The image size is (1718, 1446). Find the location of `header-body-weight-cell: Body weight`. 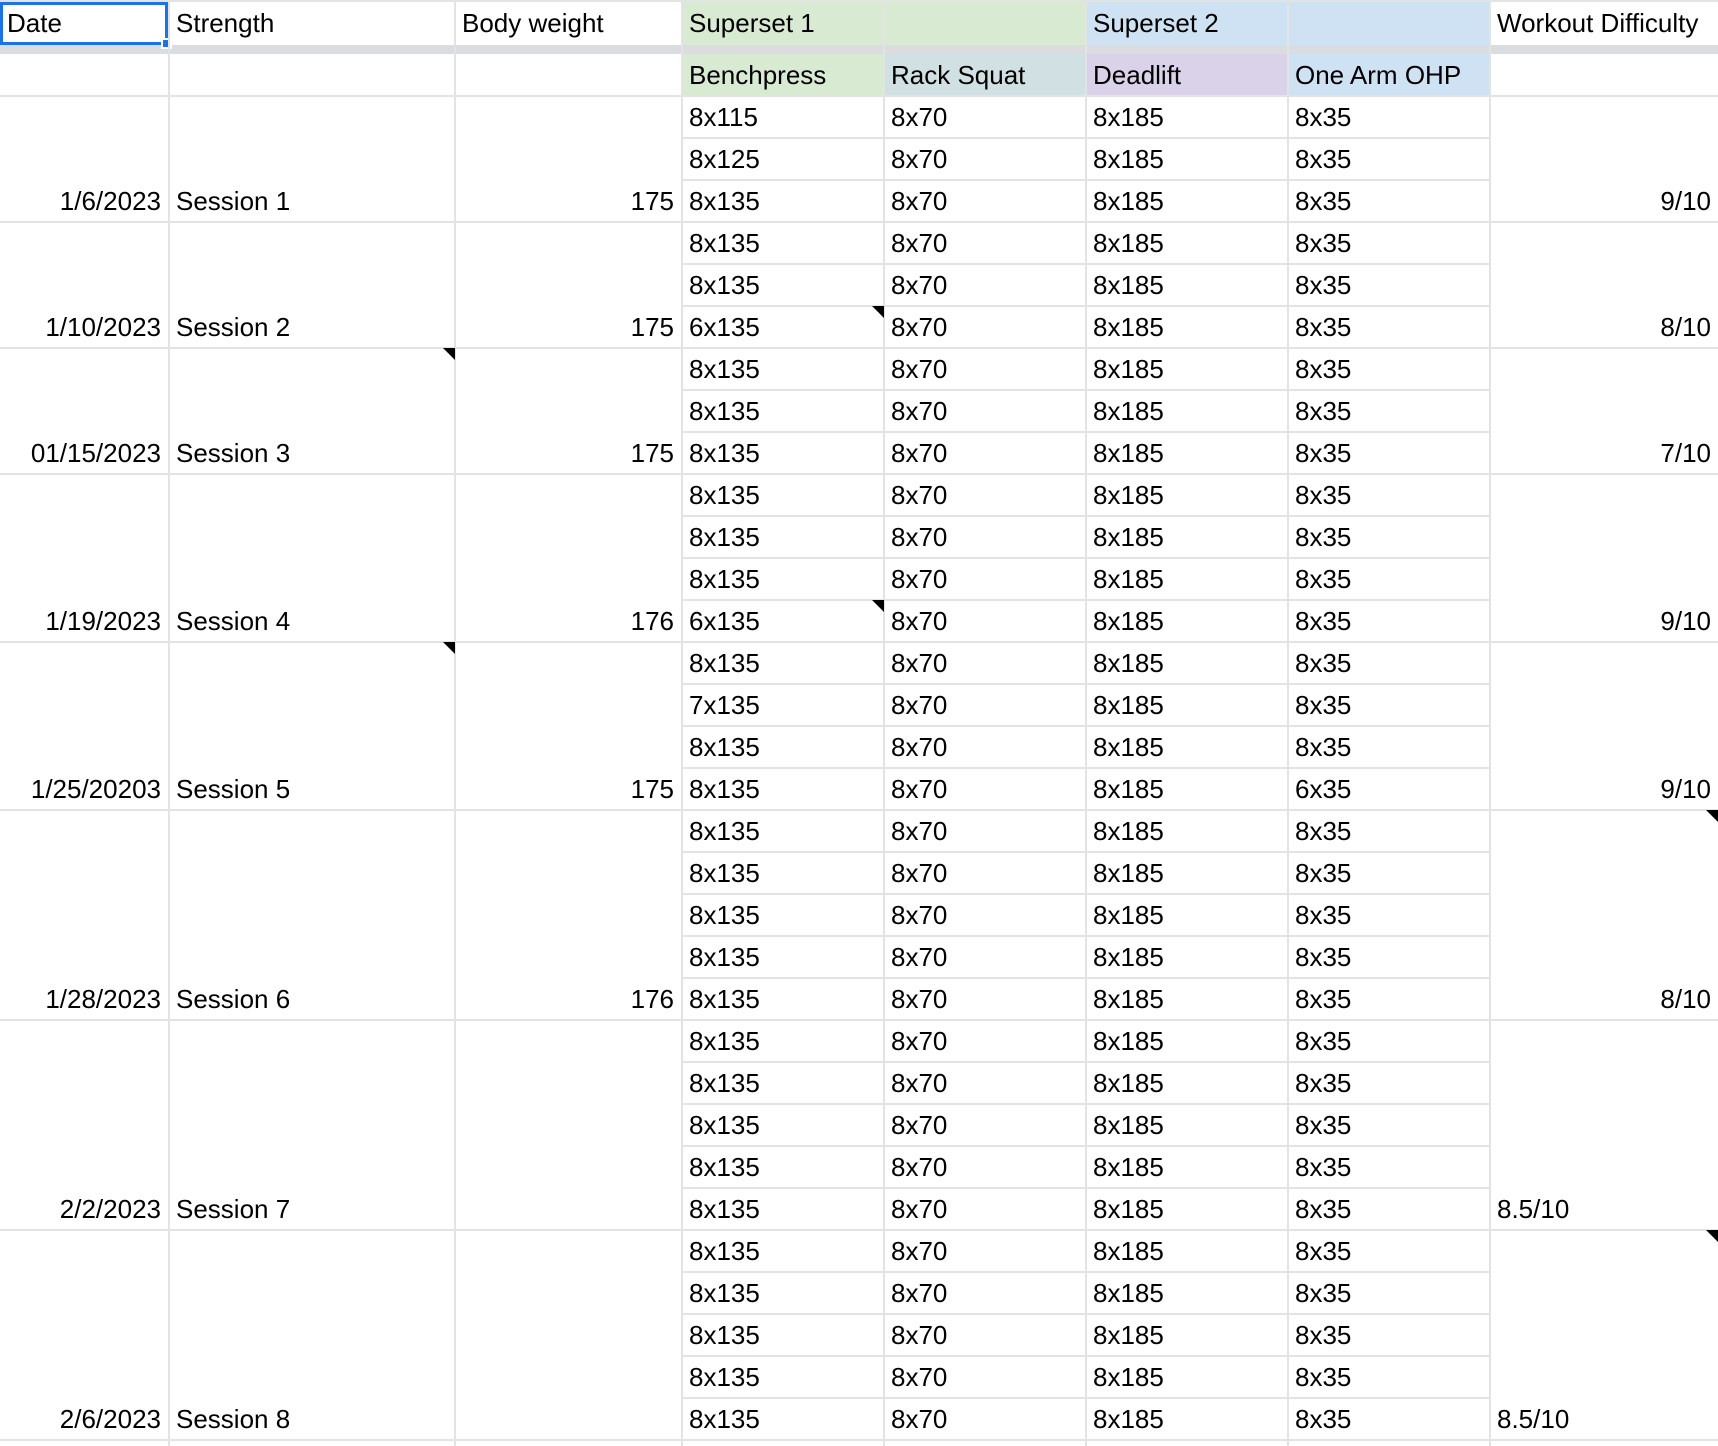

header-body-weight-cell: Body weight is located at coordinates (568, 23).